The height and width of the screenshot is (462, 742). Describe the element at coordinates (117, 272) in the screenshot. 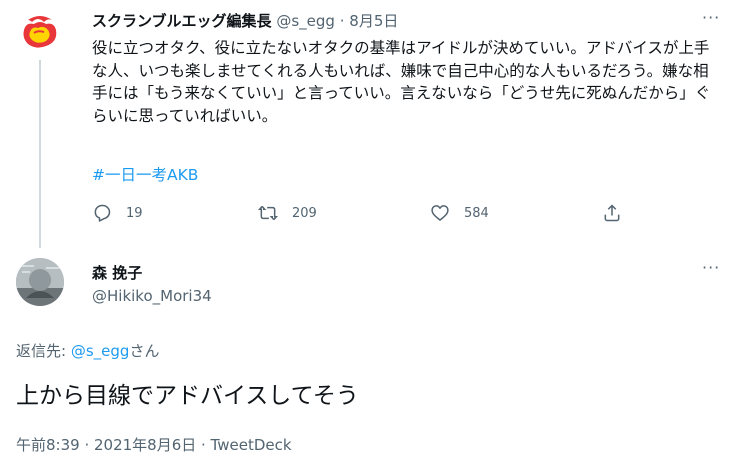

I see `reply-display-name: 森 挽子` at that location.